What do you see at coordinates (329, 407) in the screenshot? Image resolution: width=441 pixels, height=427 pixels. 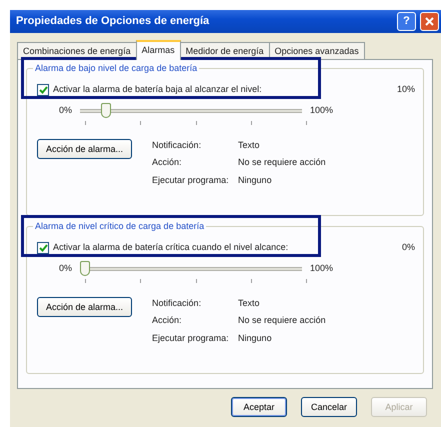 I see `dialog-button: Cancelar` at bounding box center [329, 407].